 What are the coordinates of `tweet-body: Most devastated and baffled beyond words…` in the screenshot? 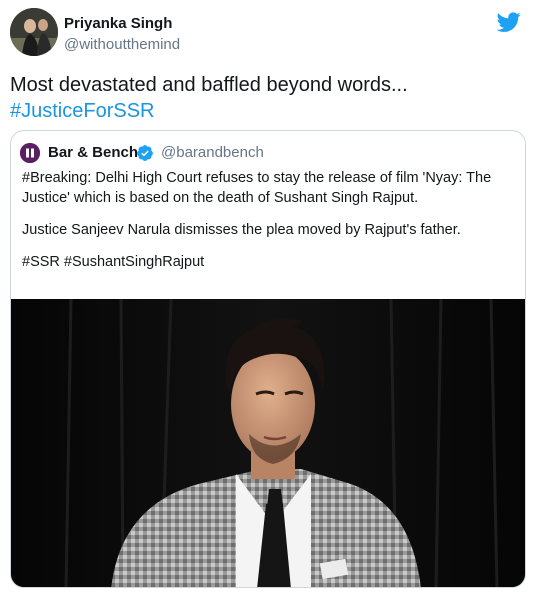 It's located at (209, 85).